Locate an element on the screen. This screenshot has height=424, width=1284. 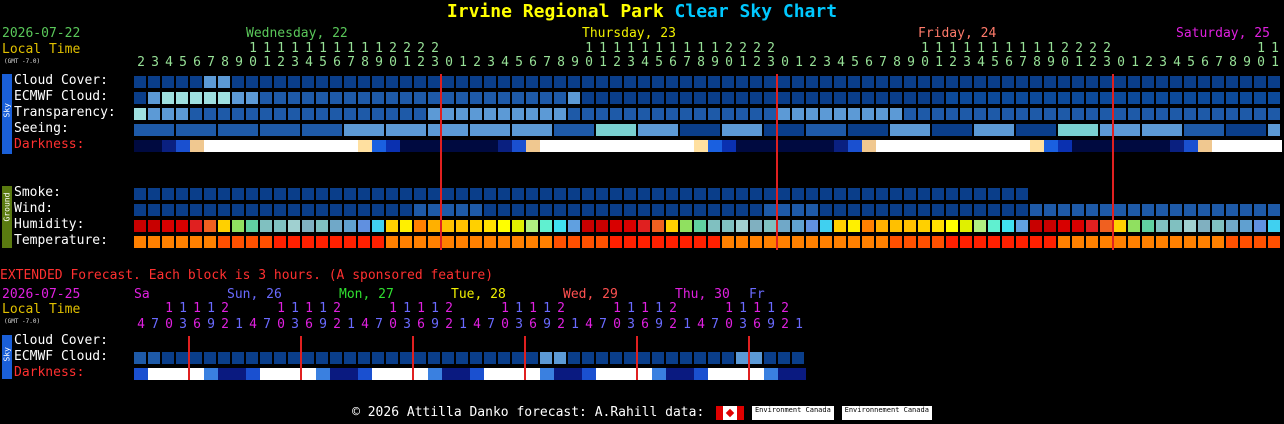
ext-midnight-line is located at coordinates (413, 358).